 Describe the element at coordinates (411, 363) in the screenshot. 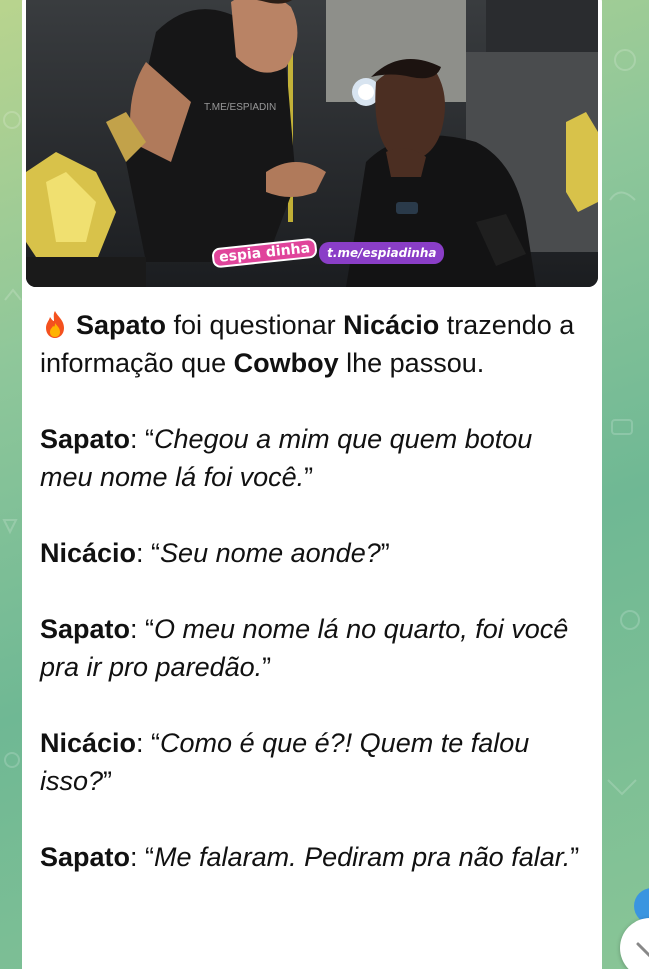

I see `message-text-run: lhe passou.` at that location.